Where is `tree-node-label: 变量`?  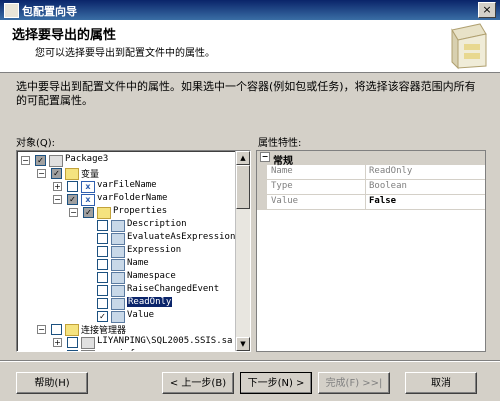
tree-node-label: 变量 is located at coordinates (90, 175).